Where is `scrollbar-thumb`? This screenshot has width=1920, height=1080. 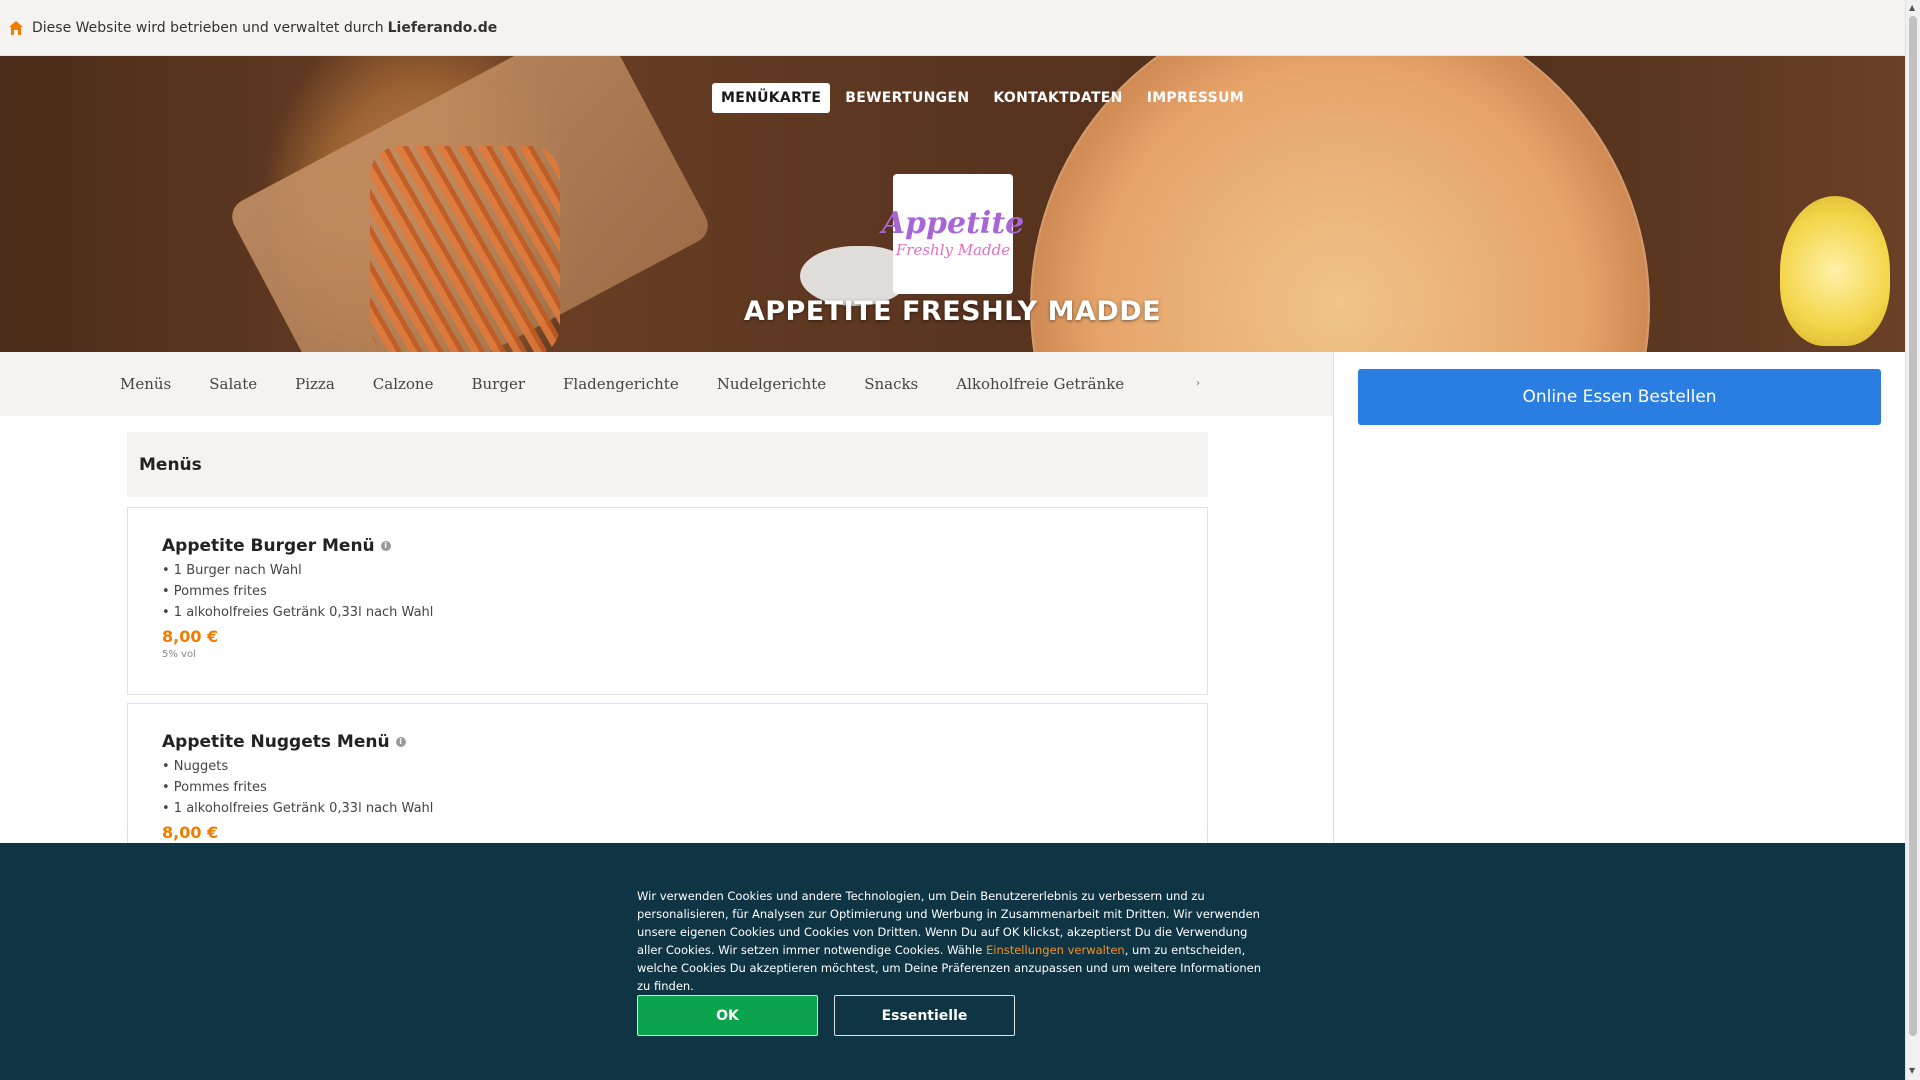 scrollbar-thumb is located at coordinates (1913, 526).